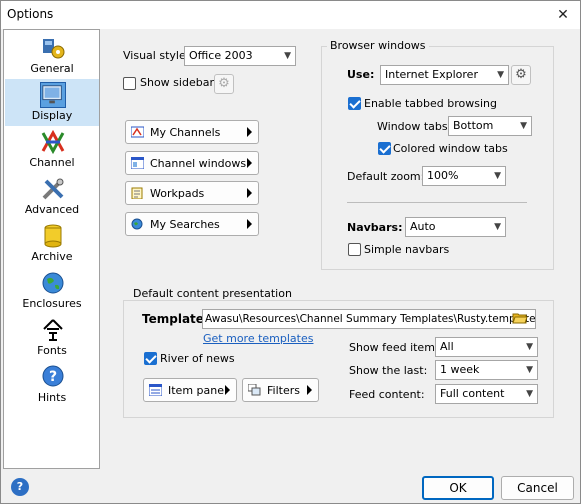 The image size is (581, 504). Describe the element at coordinates (52, 209) in the screenshot. I see `sidebar-item-label: Advanced` at that location.